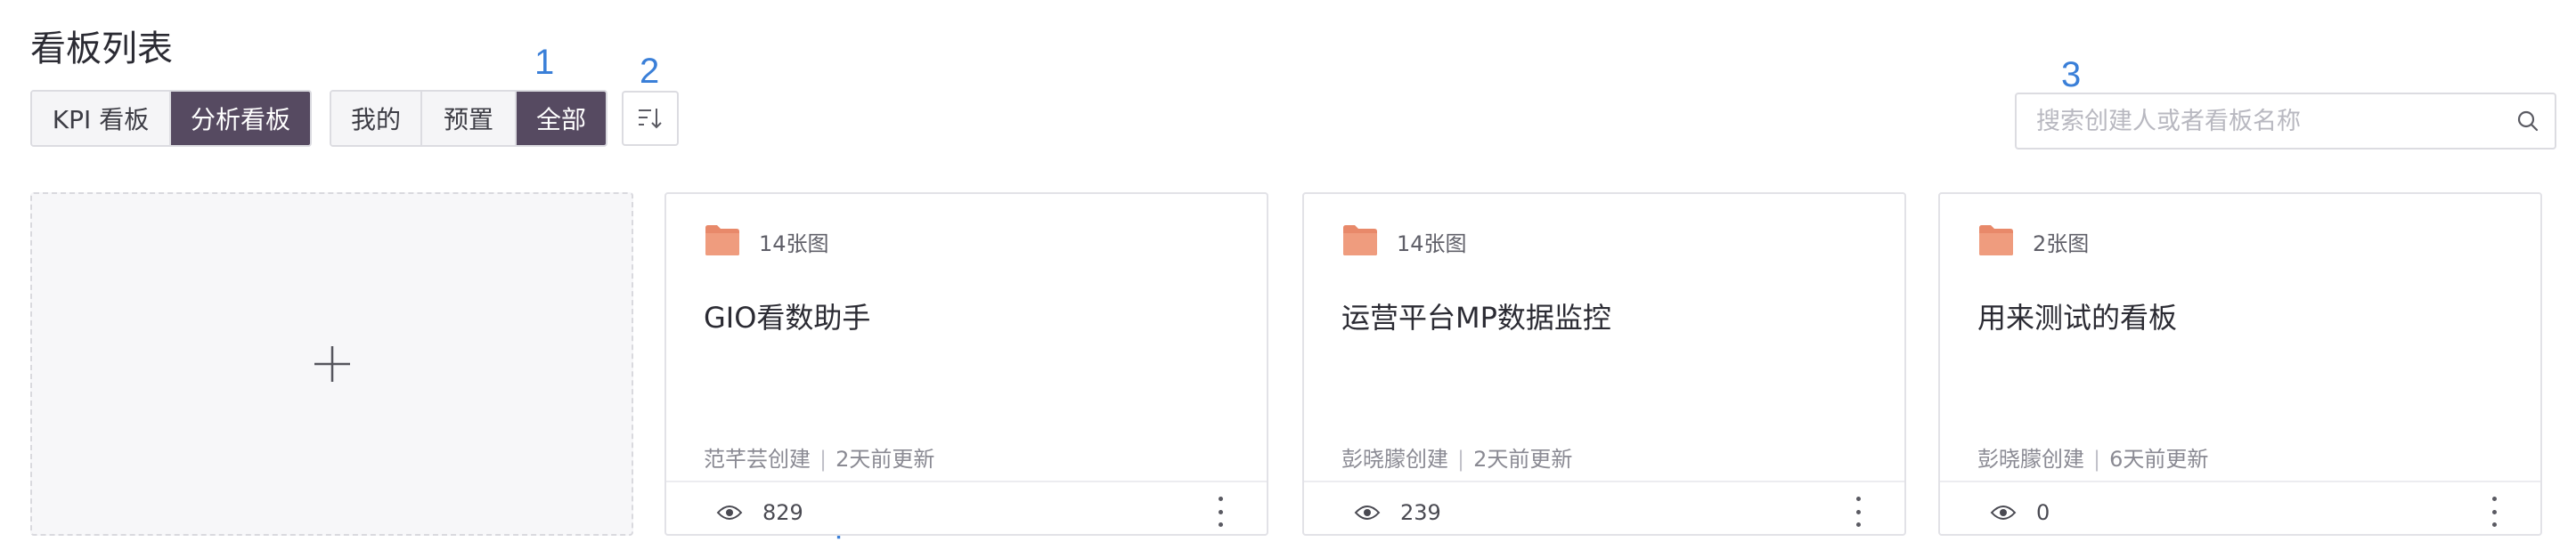 This screenshot has width=2576, height=550. What do you see at coordinates (2240, 364) in the screenshot?
I see `board-card: 2张图 用来测试的看板 彭晓朦创建 | 6天前更新 0` at bounding box center [2240, 364].